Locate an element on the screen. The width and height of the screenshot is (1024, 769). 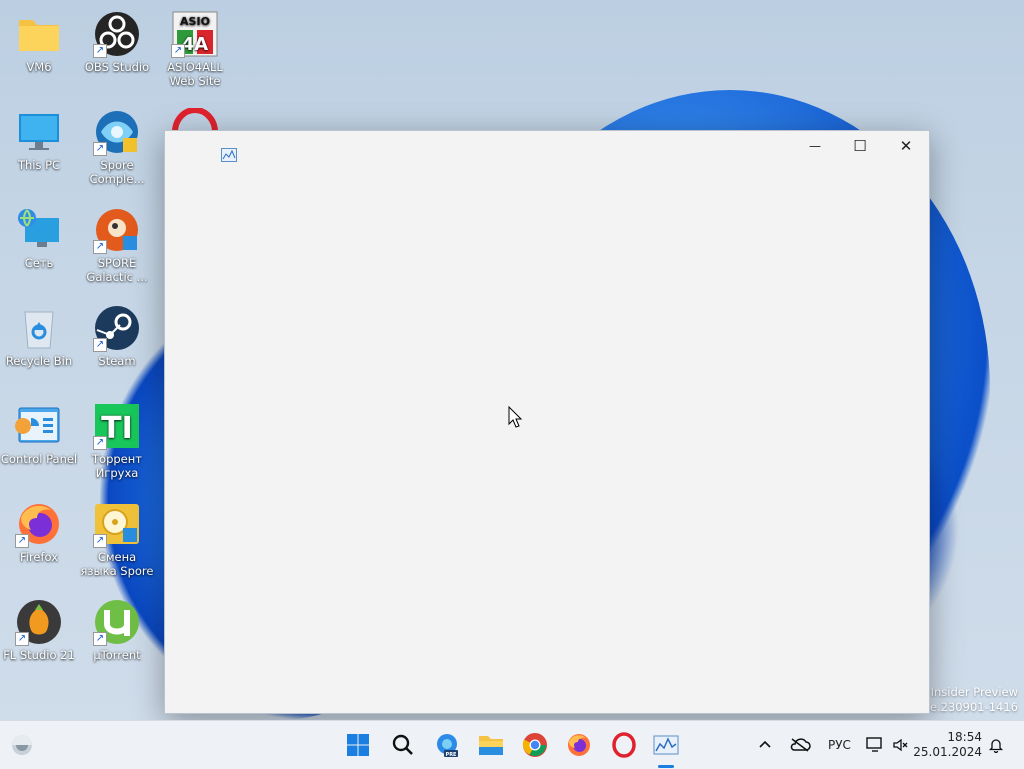
chevron-up-icon is located at coordinates (765, 745).